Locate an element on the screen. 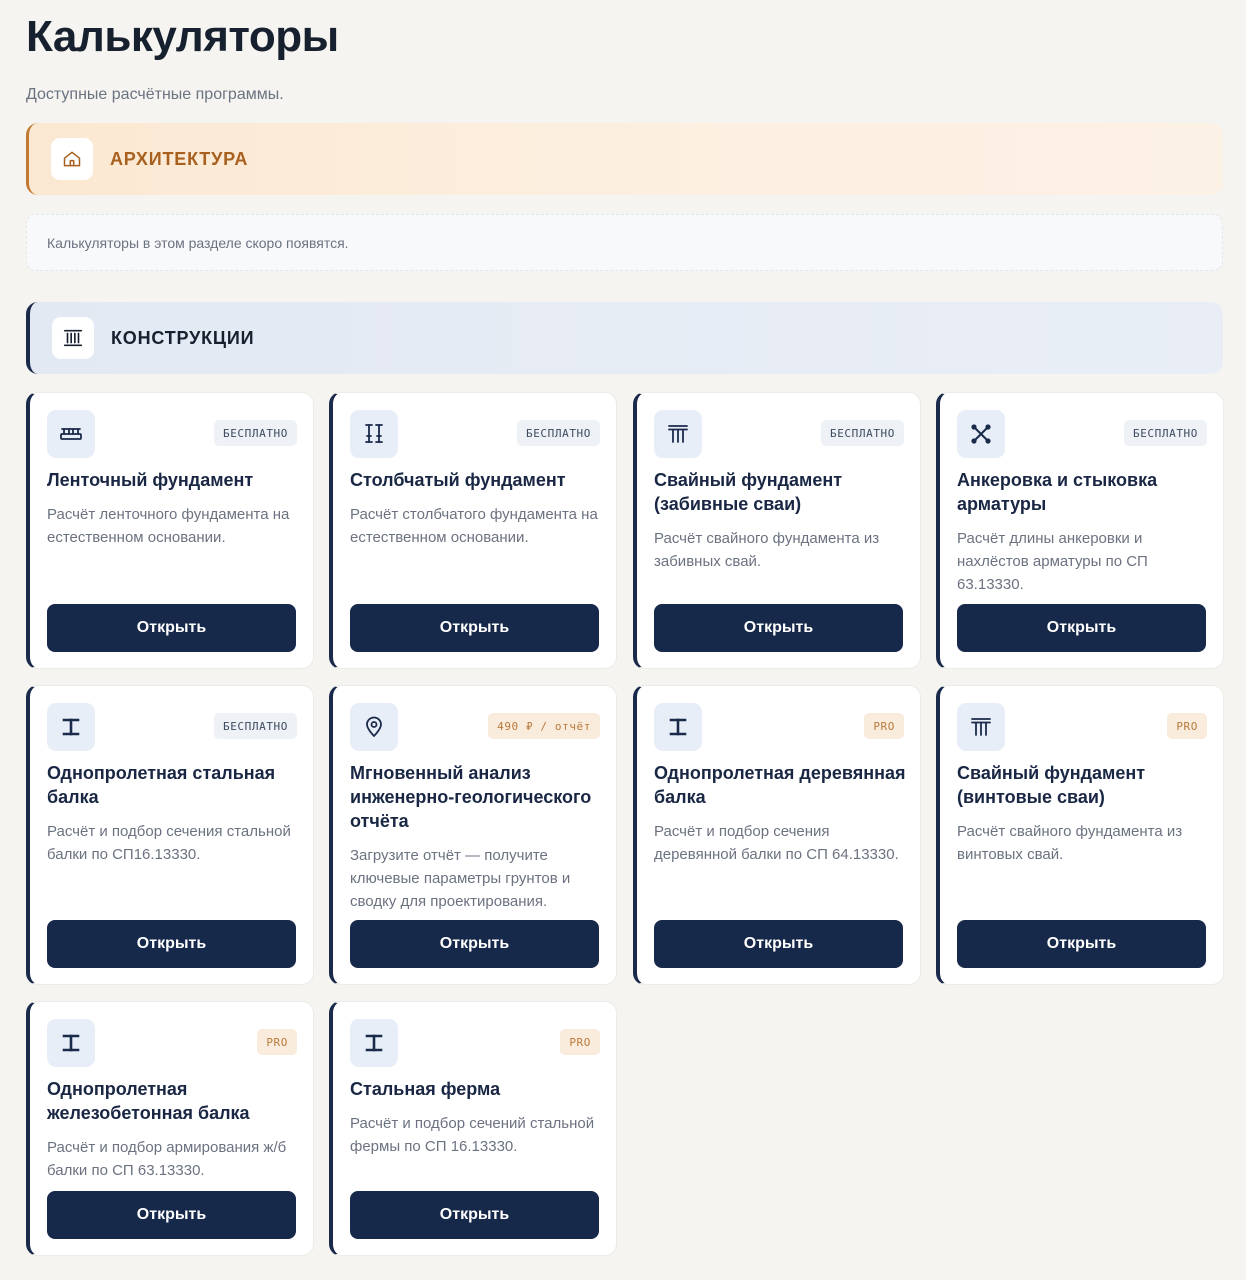 The width and height of the screenshot is (1246, 1280). price-badge: 490 ₽ / отчёт is located at coordinates (544, 726).